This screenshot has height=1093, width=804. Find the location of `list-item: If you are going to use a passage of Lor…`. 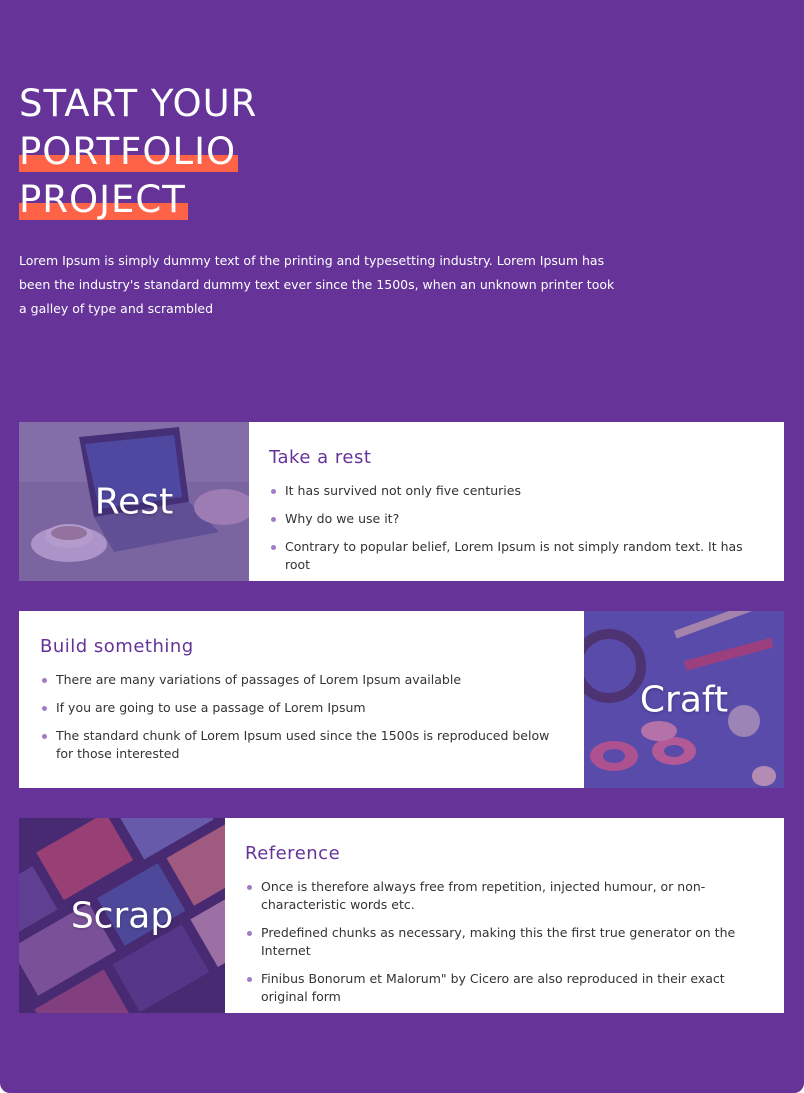

list-item: If you are going to use a passage of Lor… is located at coordinates (295, 708).